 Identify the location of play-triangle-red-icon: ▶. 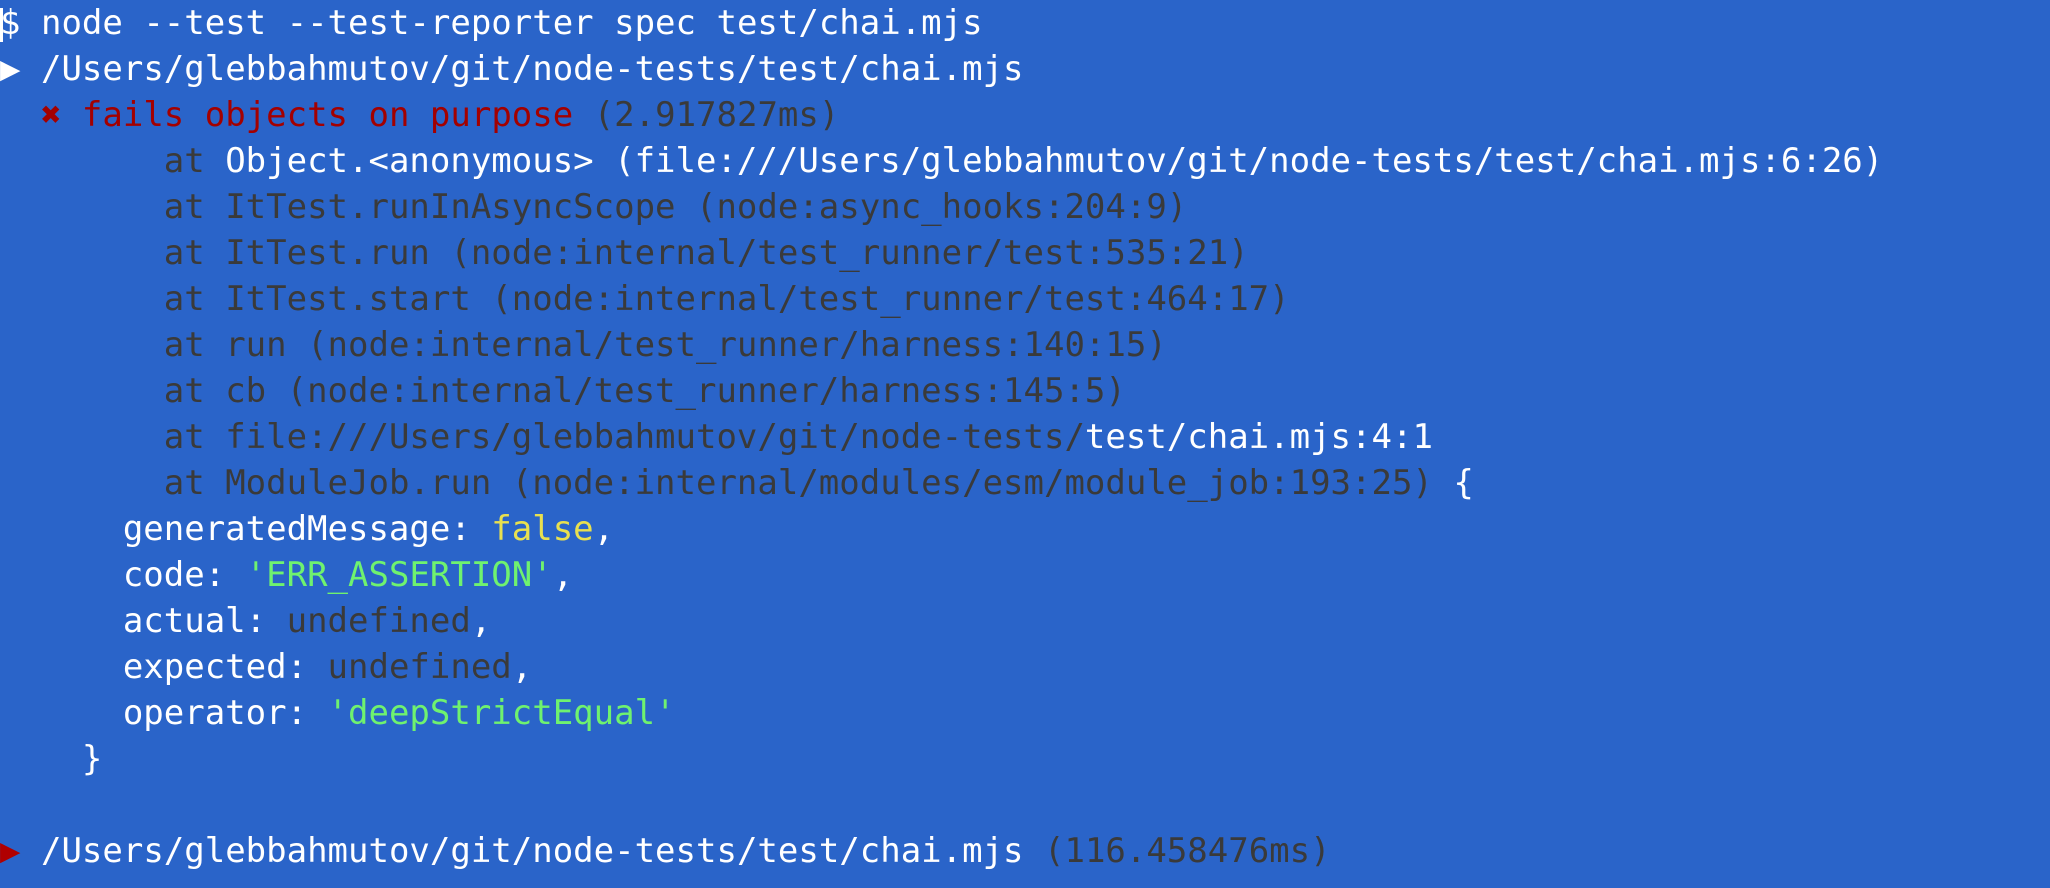
(10, 851).